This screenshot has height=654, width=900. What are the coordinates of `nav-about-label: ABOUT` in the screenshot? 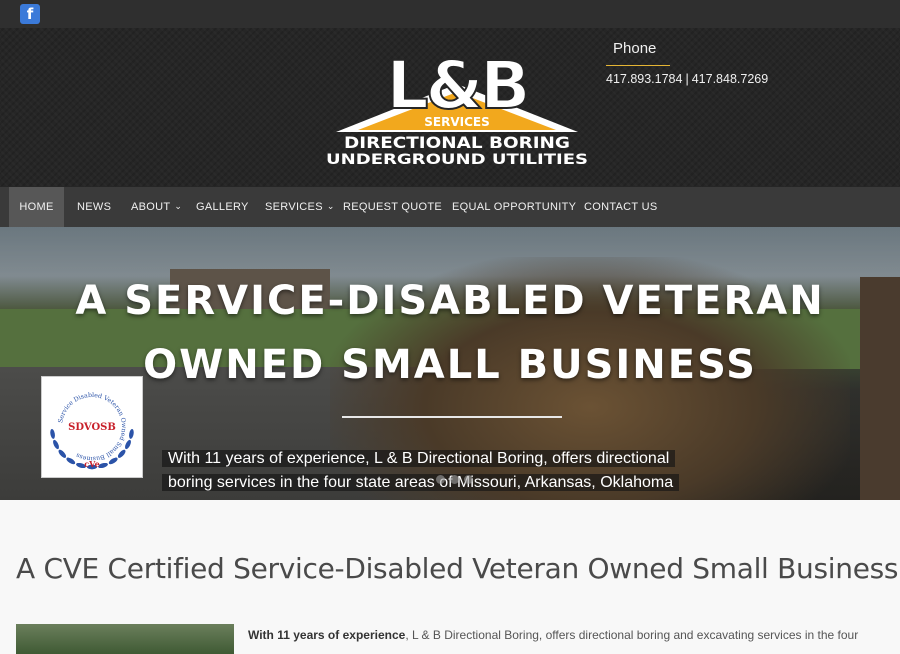 It's located at (151, 207).